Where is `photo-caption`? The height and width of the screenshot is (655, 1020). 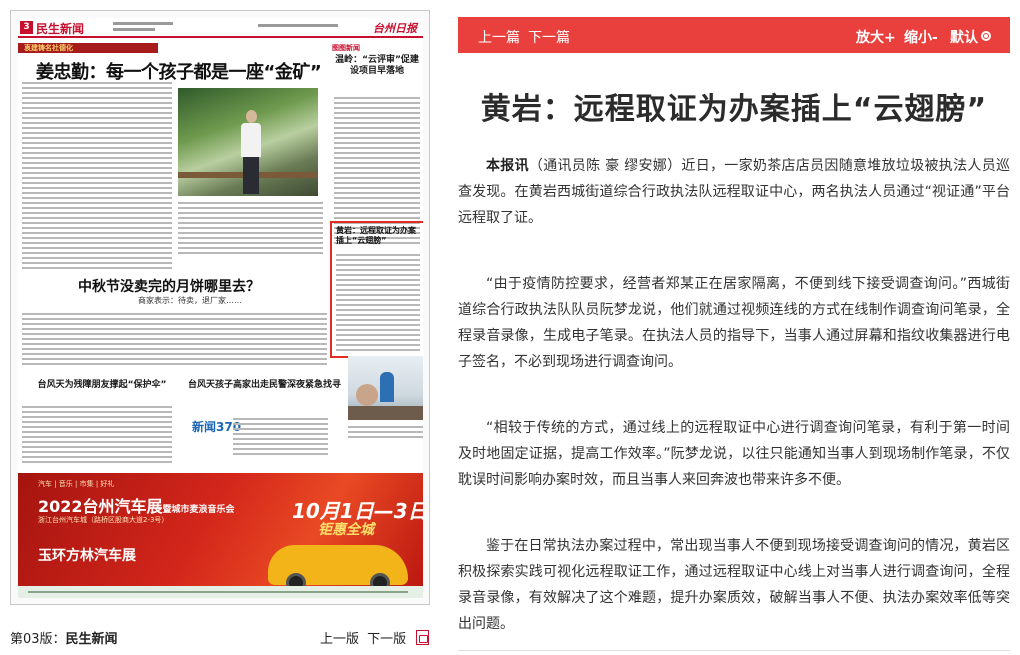
photo-caption is located at coordinates (385, 433).